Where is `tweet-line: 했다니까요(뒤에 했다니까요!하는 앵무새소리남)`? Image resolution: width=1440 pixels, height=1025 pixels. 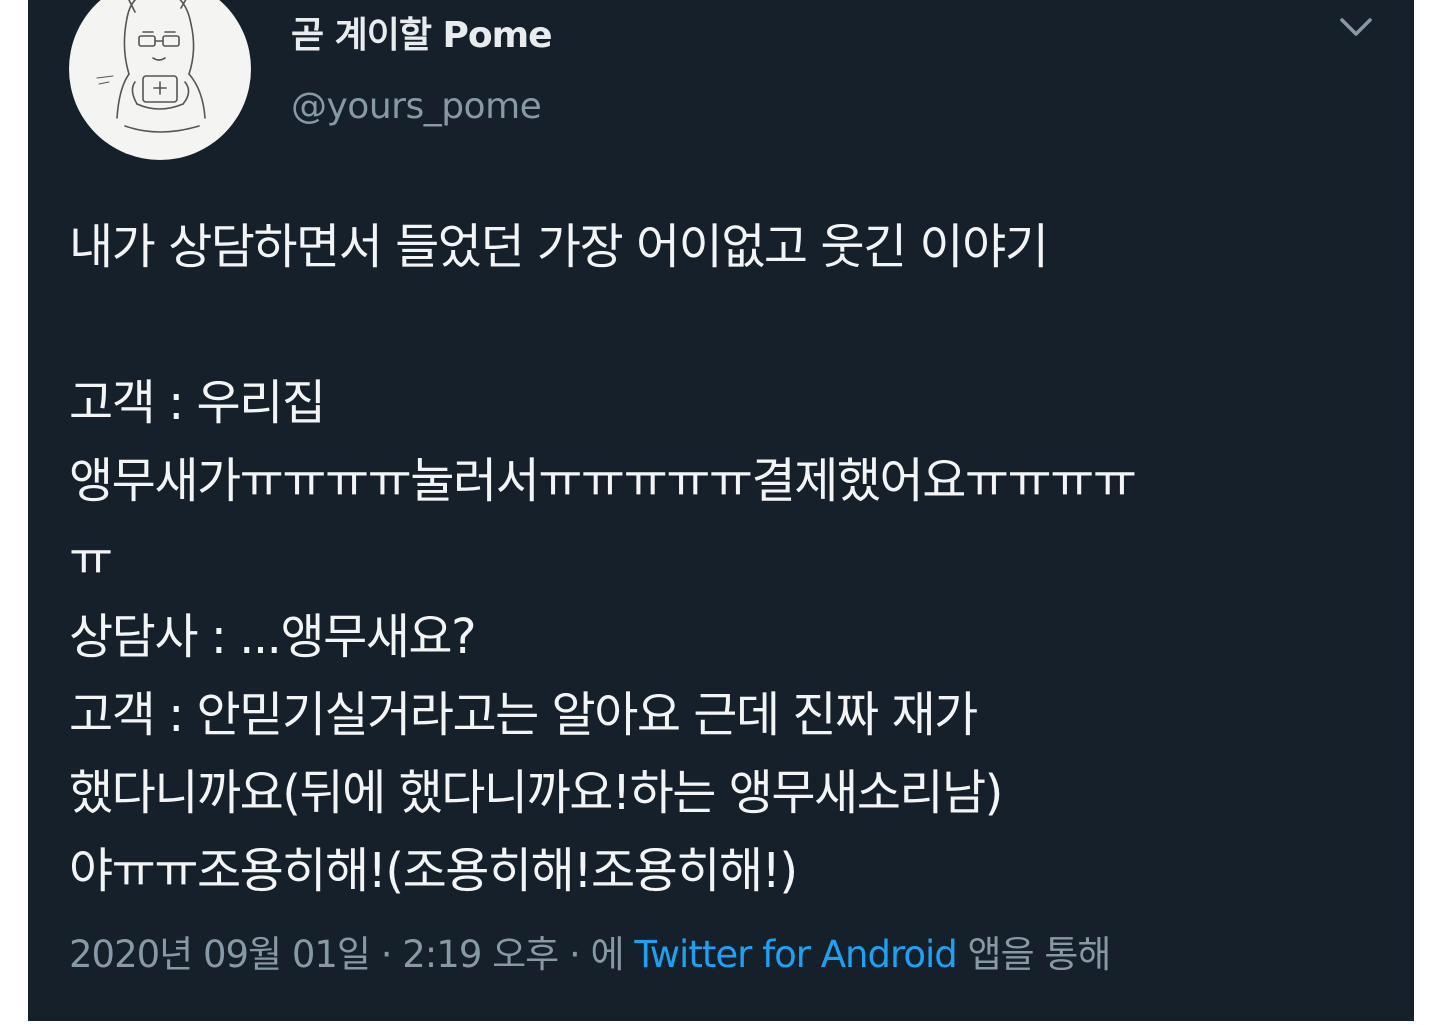
tweet-line: 했다니까요(뒤에 했다니까요!하는 앵무새소리남) is located at coordinates (536, 793).